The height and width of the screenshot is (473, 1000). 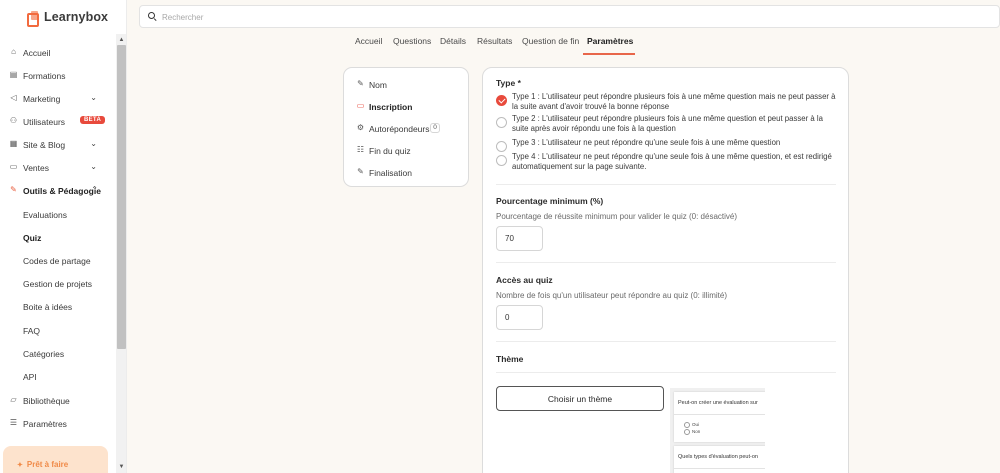 What do you see at coordinates (93, 120) in the screenshot?
I see `beta-badge: BETA` at bounding box center [93, 120].